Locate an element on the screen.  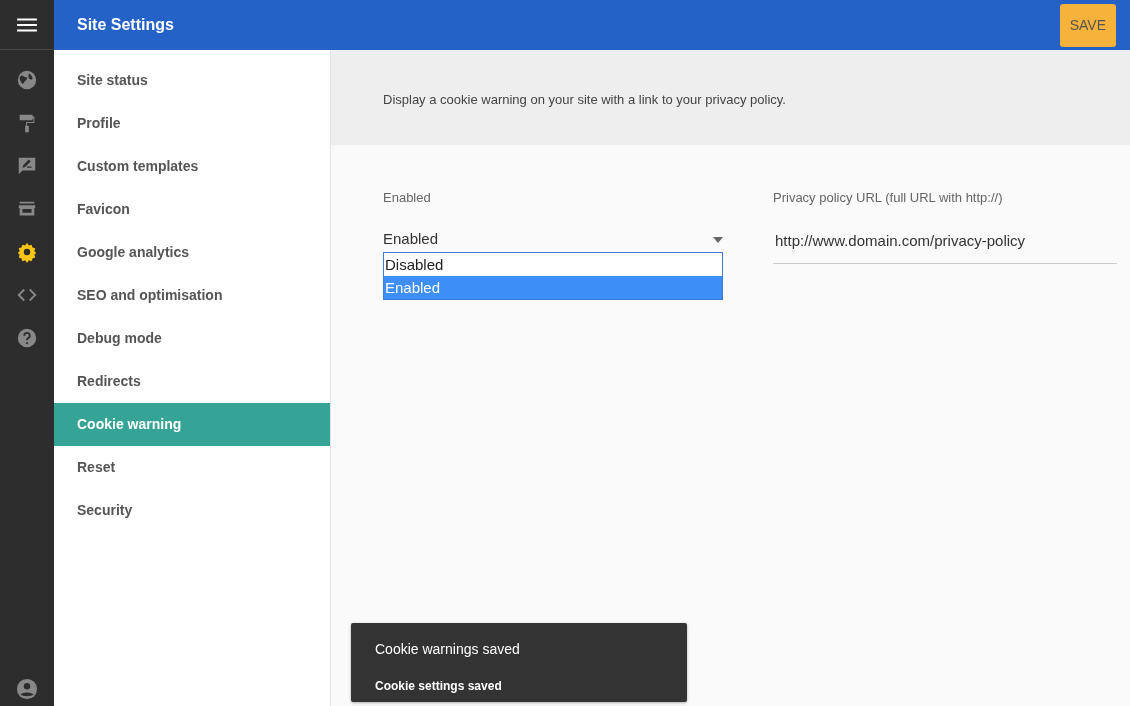
enabled-select: Enabled is located at coordinates (553, 239).